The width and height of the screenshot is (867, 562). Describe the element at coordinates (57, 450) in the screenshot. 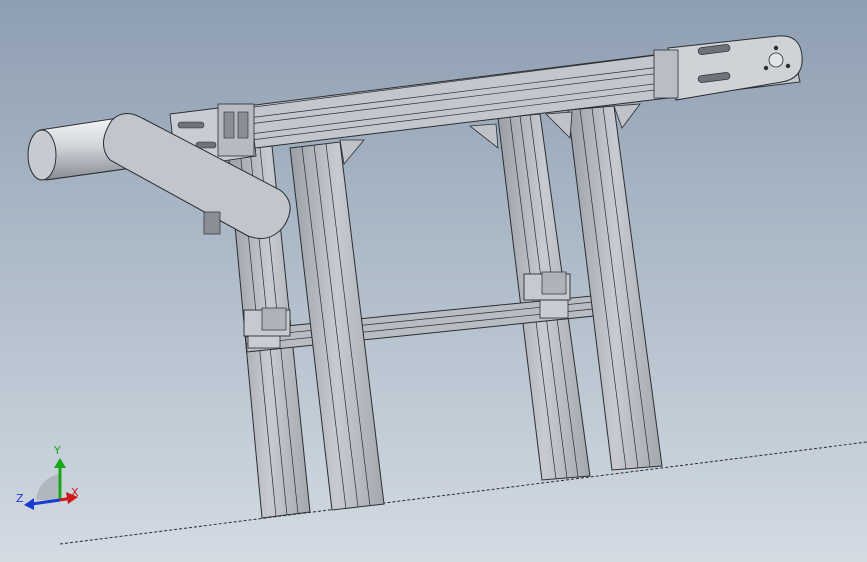

I see `axis-y-label: Y` at that location.